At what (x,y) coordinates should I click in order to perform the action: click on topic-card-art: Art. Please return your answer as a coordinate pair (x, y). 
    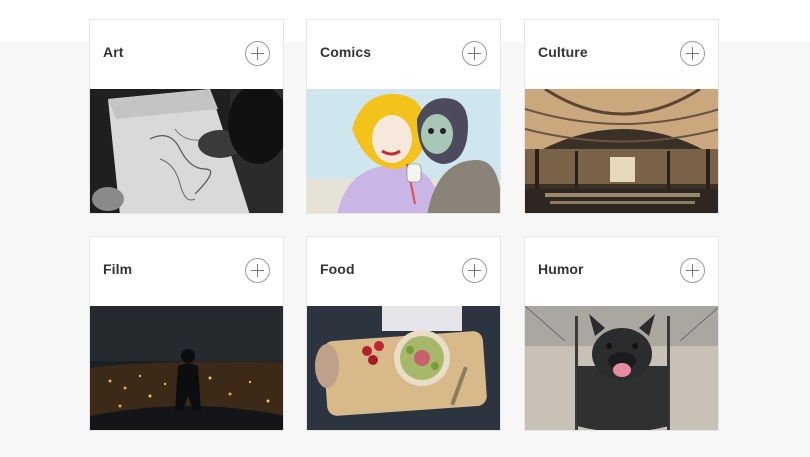
    Looking at the image, I should click on (186, 116).